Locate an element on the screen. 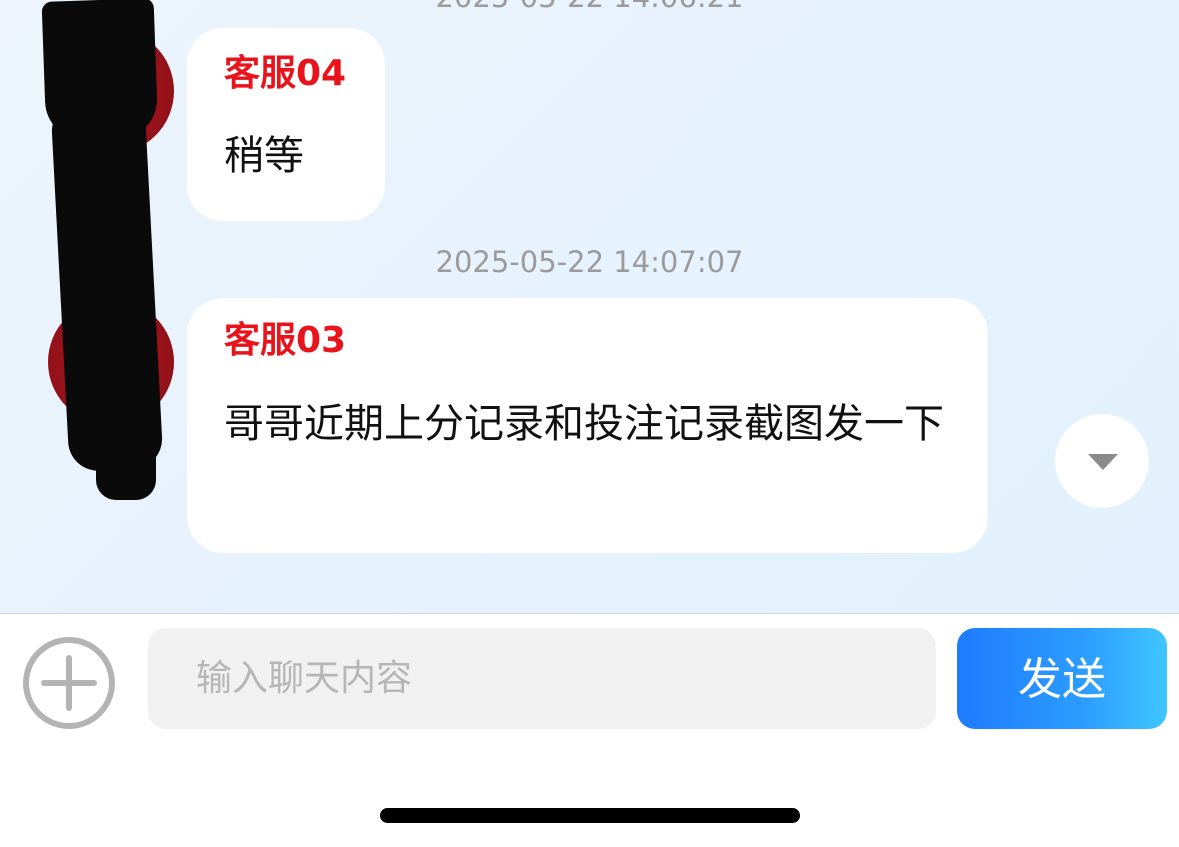 The image size is (1179, 847). plus-circle-icon is located at coordinates (69, 683).